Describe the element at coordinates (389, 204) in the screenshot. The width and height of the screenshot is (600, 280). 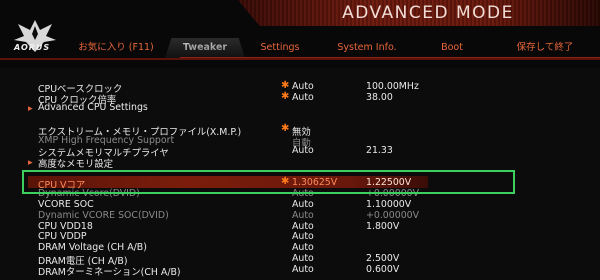
I see `setting-value: 1.10000V` at that location.